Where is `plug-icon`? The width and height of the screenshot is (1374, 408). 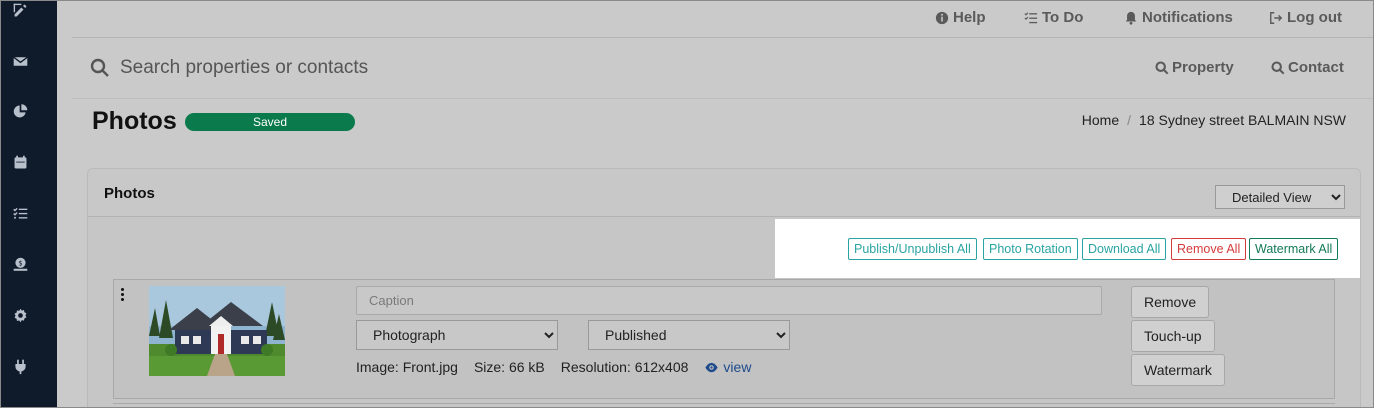 plug-icon is located at coordinates (20, 366).